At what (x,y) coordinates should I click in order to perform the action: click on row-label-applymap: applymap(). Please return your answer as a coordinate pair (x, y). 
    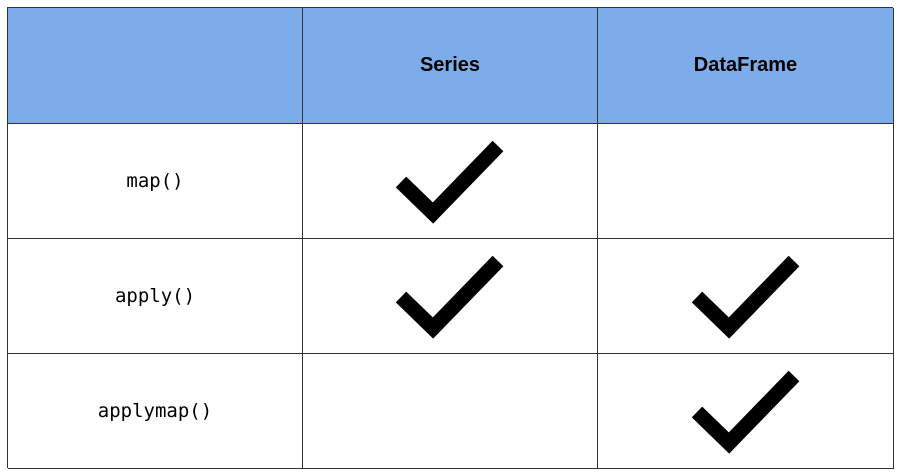
    Looking at the image, I should click on (155, 411).